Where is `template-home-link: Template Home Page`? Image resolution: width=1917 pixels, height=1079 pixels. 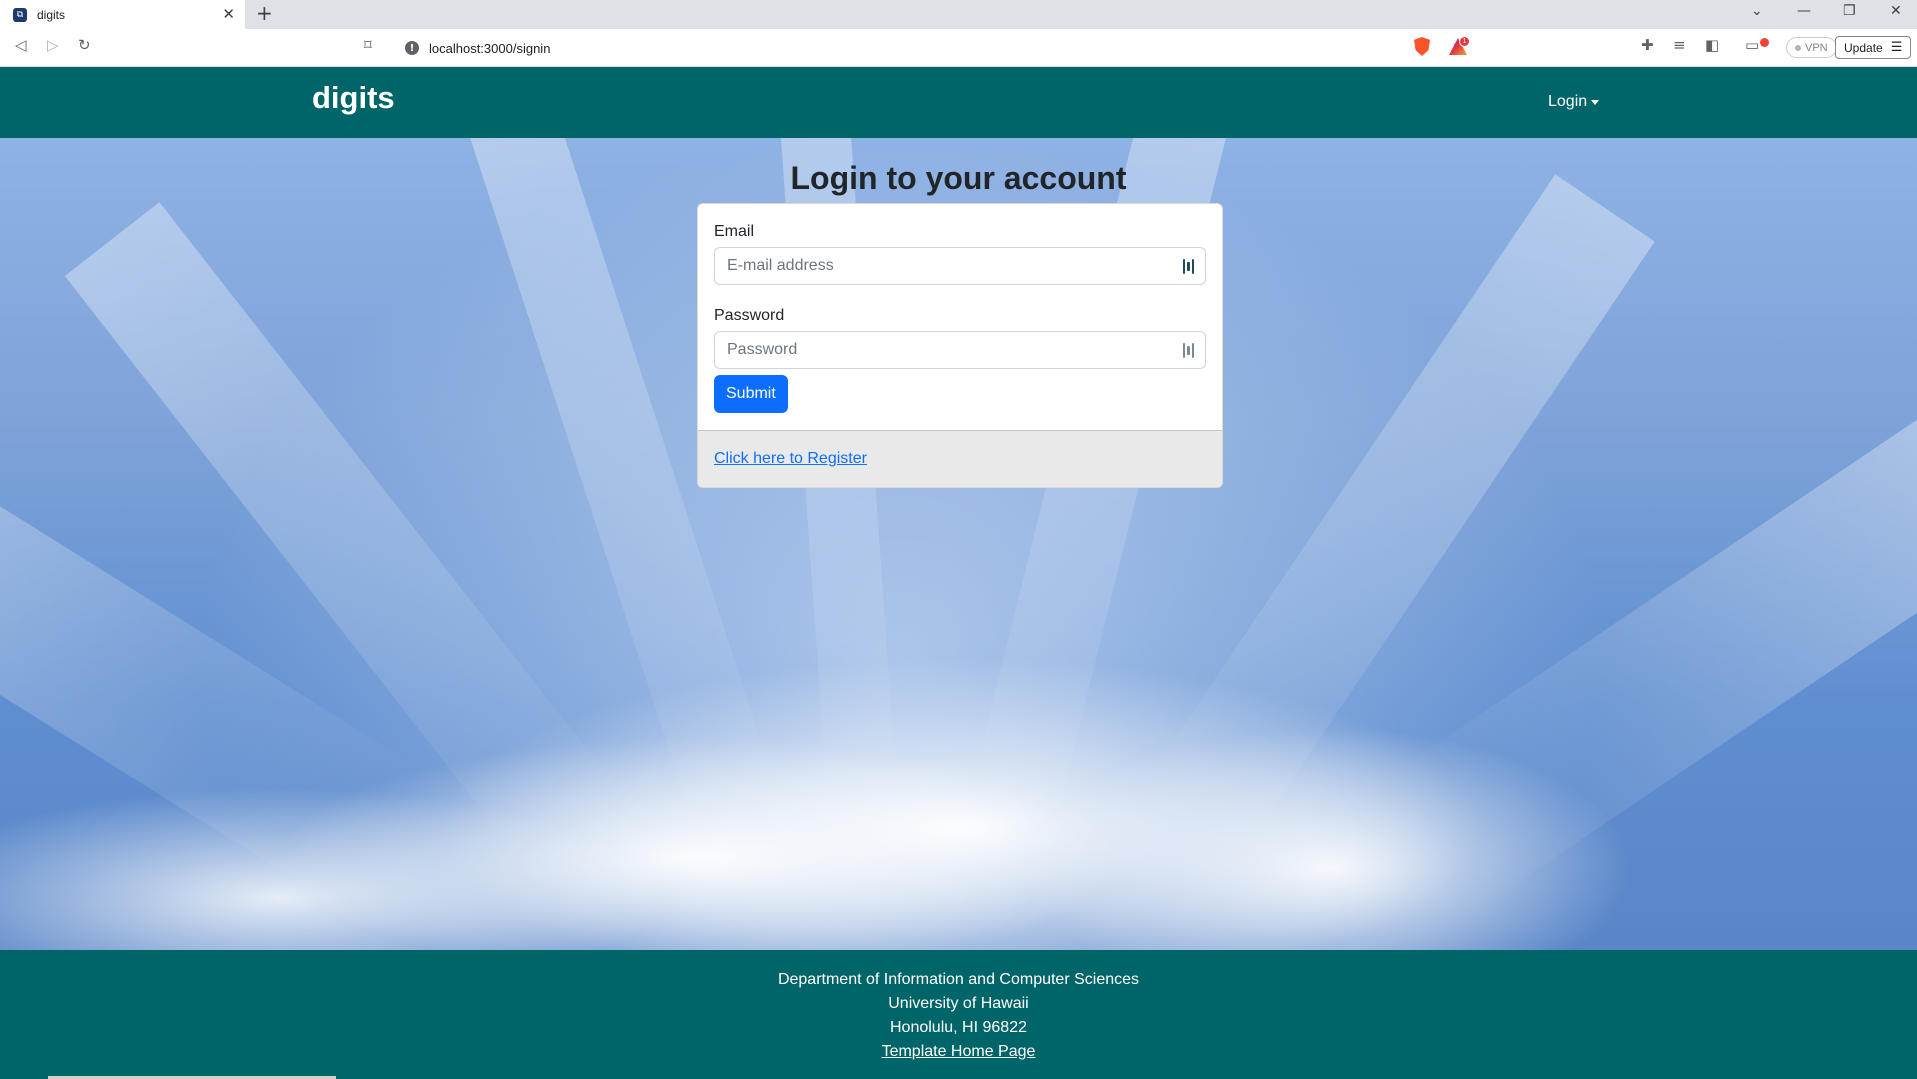 template-home-link: Template Home Page is located at coordinates (959, 1052).